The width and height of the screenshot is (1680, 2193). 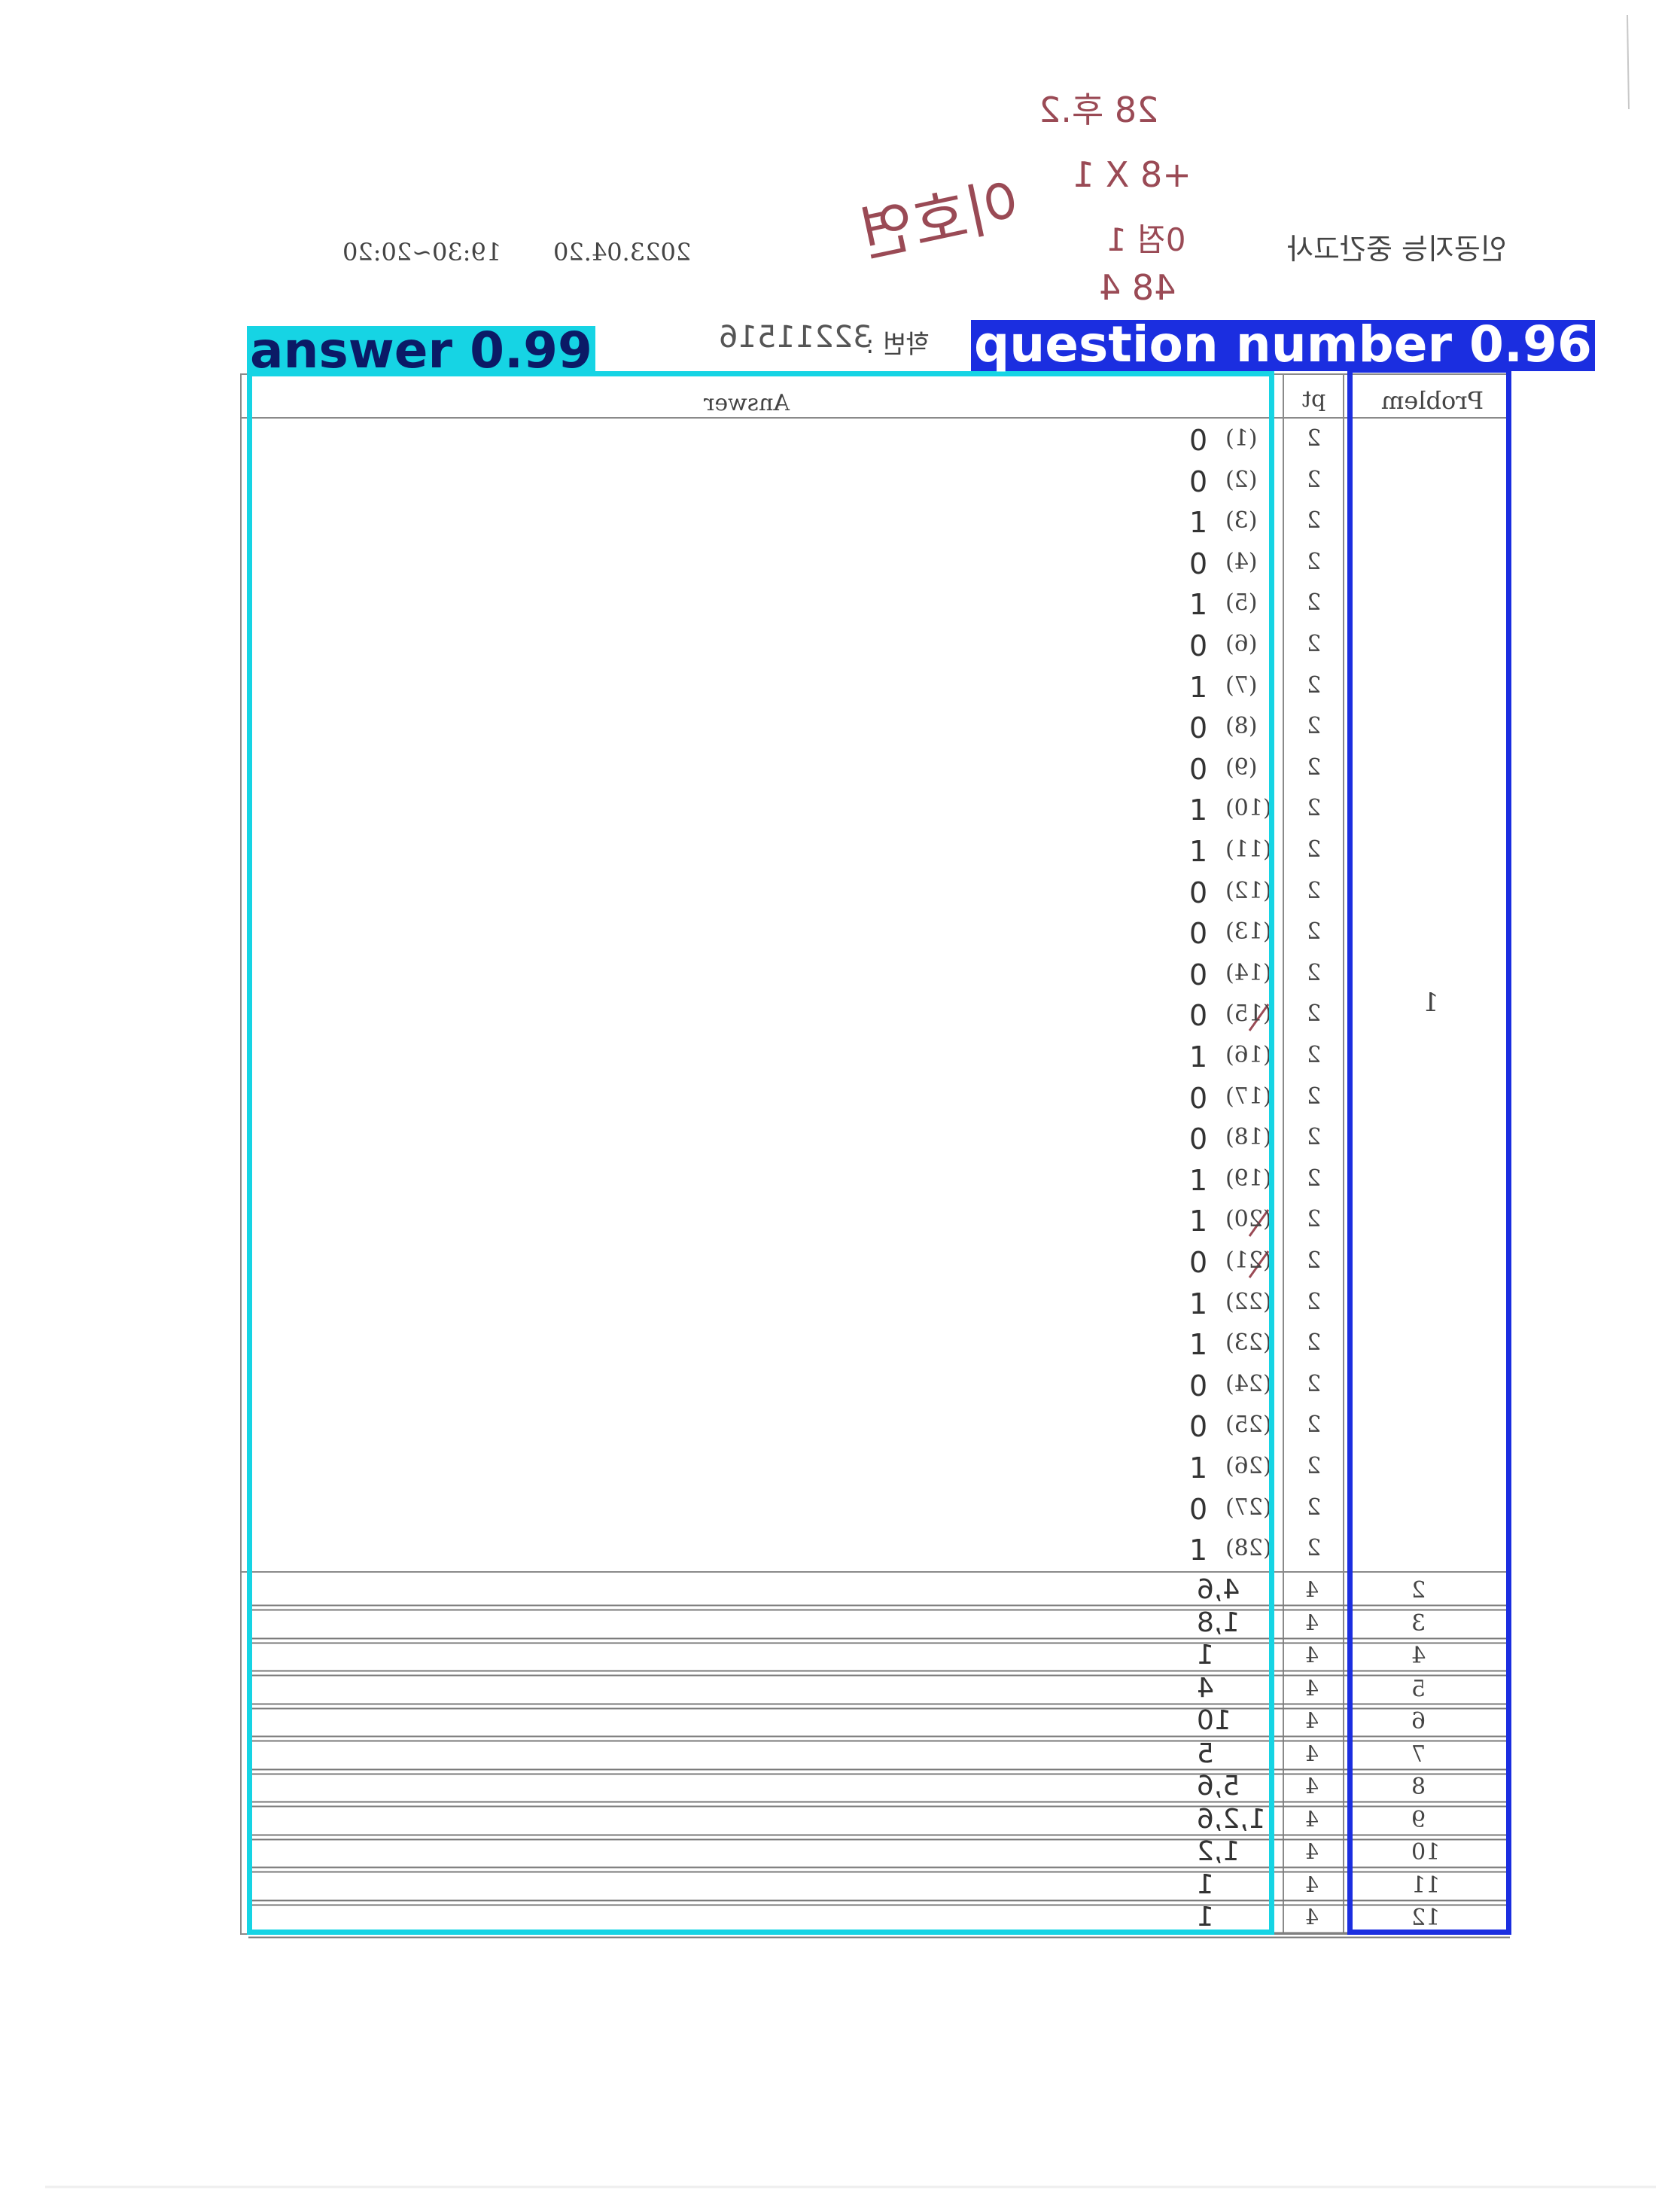 What do you see at coordinates (1314, 399) in the screenshot?
I see `pt-column-header: pt` at bounding box center [1314, 399].